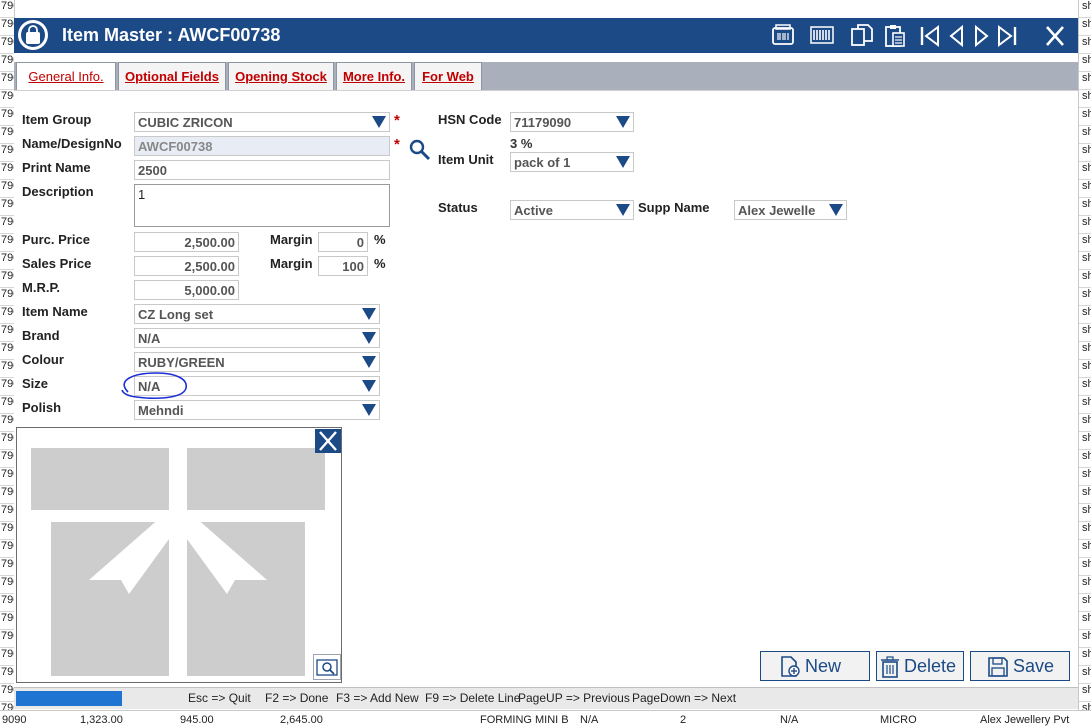 Image resolution: width=1091 pixels, height=726 pixels. Describe the element at coordinates (281, 76) in the screenshot. I see `tab-opening-stock: Opening Stock` at that location.